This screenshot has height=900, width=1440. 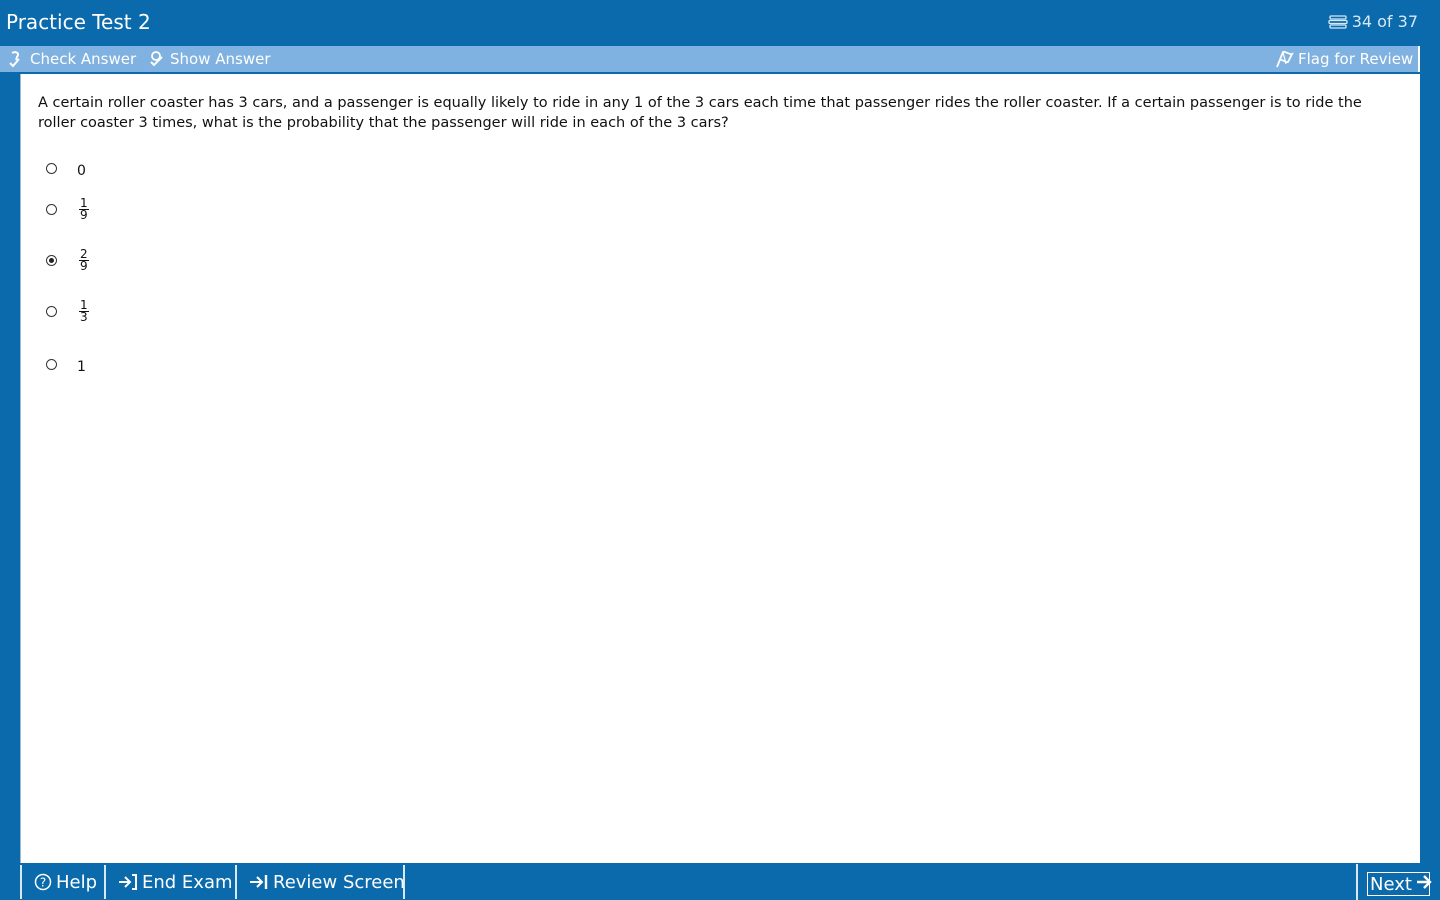 I want to click on bottom-navigation-bar: ? Help End Exam Review Screen Next, so click(x=720, y=882).